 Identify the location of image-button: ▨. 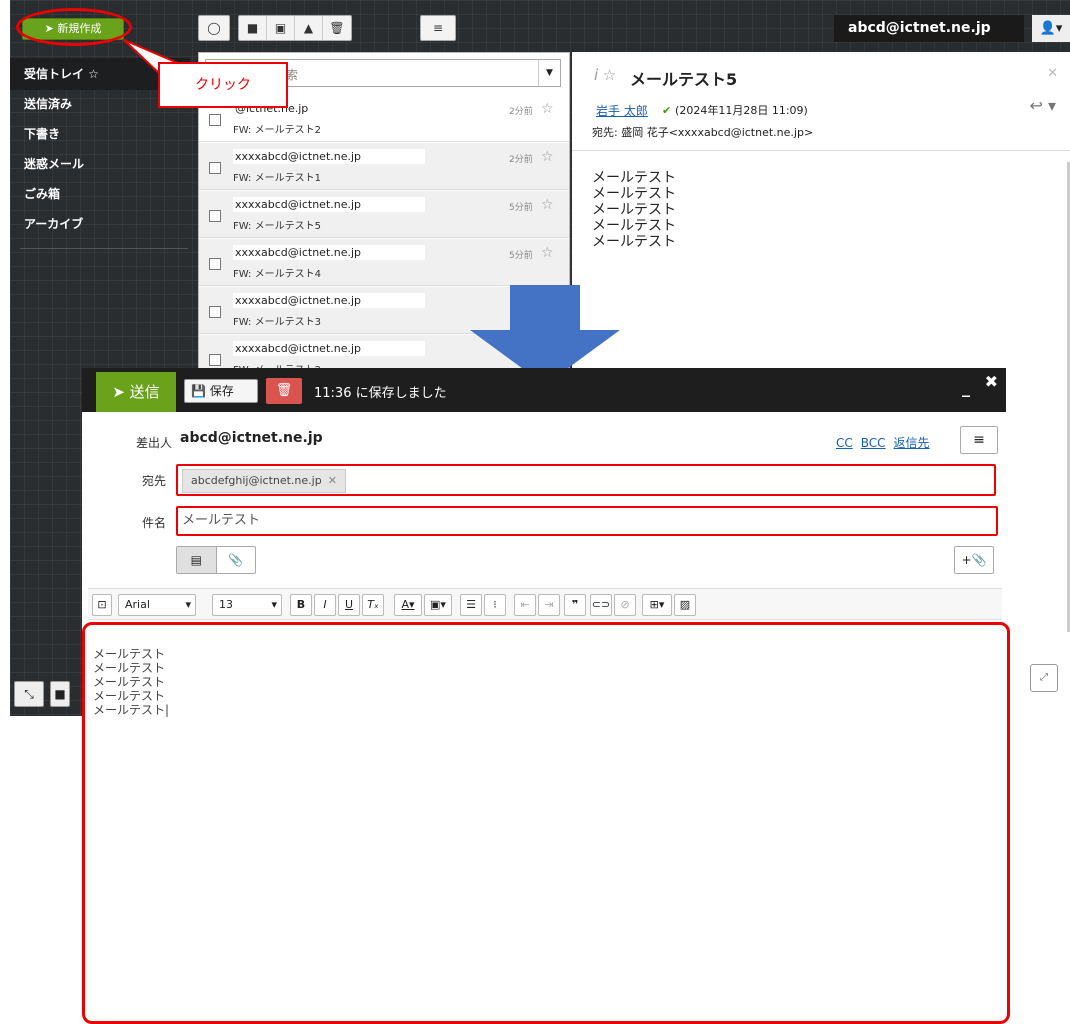
(685, 605).